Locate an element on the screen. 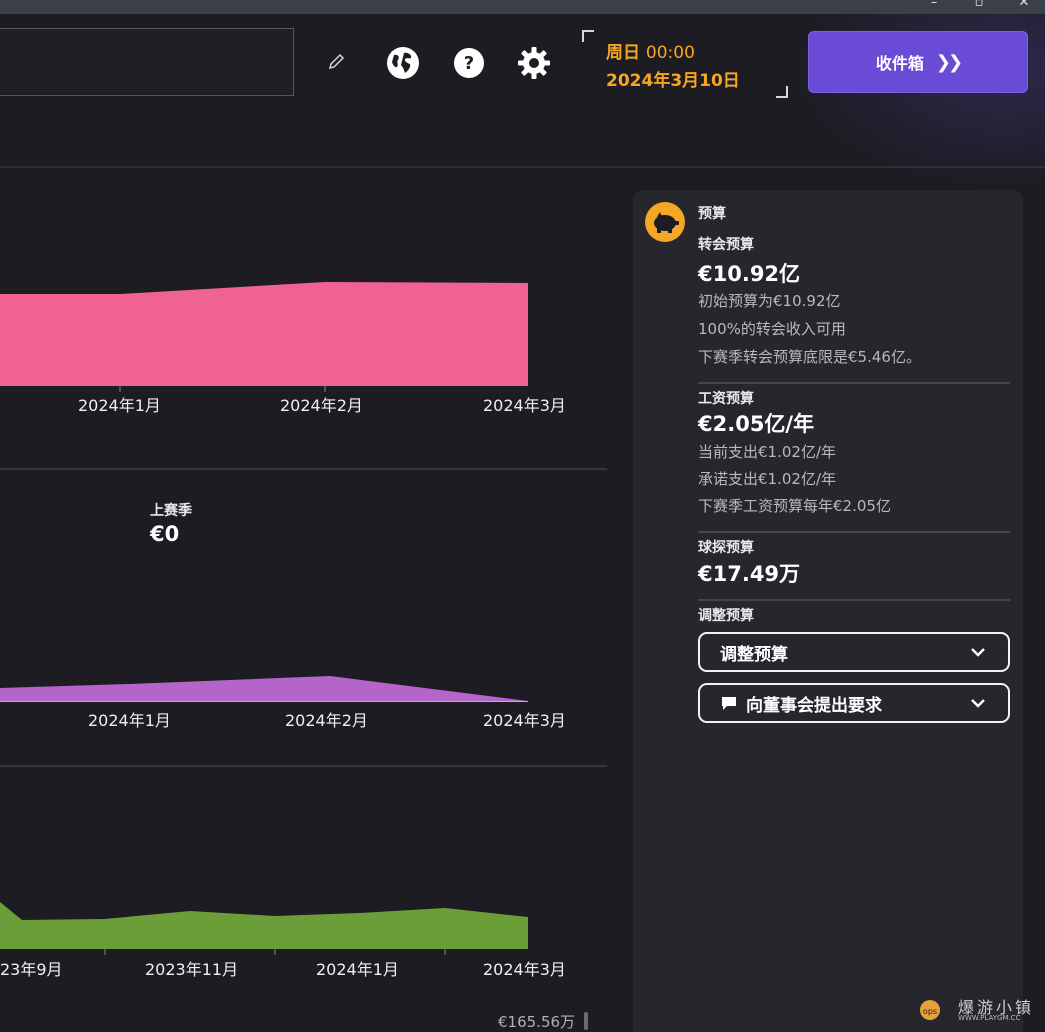 The image size is (1045, 1032). time-label: 00:00 is located at coordinates (670, 53).